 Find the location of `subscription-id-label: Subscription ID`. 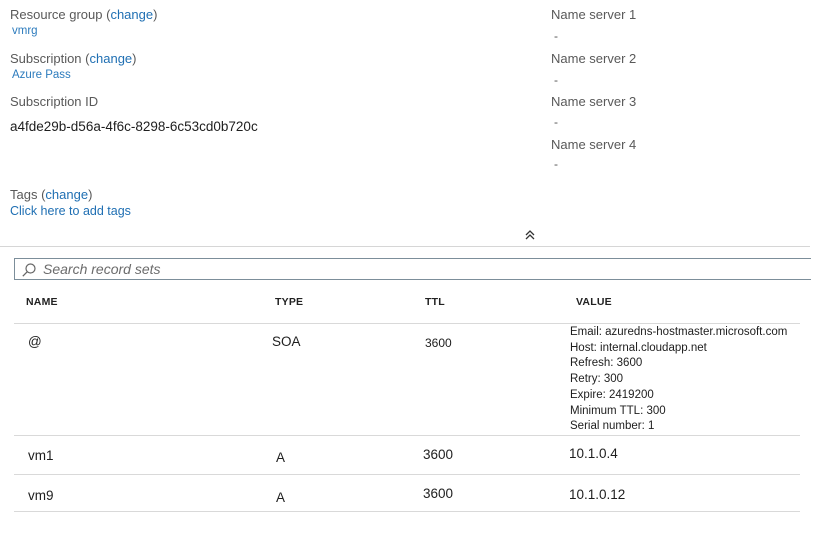

subscription-id-label: Subscription ID is located at coordinates (54, 101).